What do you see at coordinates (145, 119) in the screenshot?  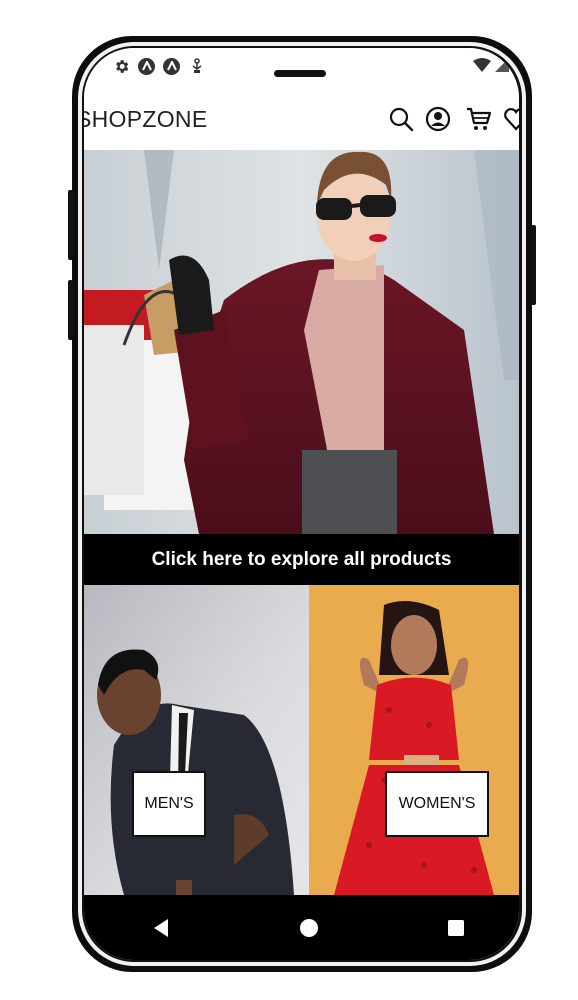 I see `brand-logo: SHOPZONE` at bounding box center [145, 119].